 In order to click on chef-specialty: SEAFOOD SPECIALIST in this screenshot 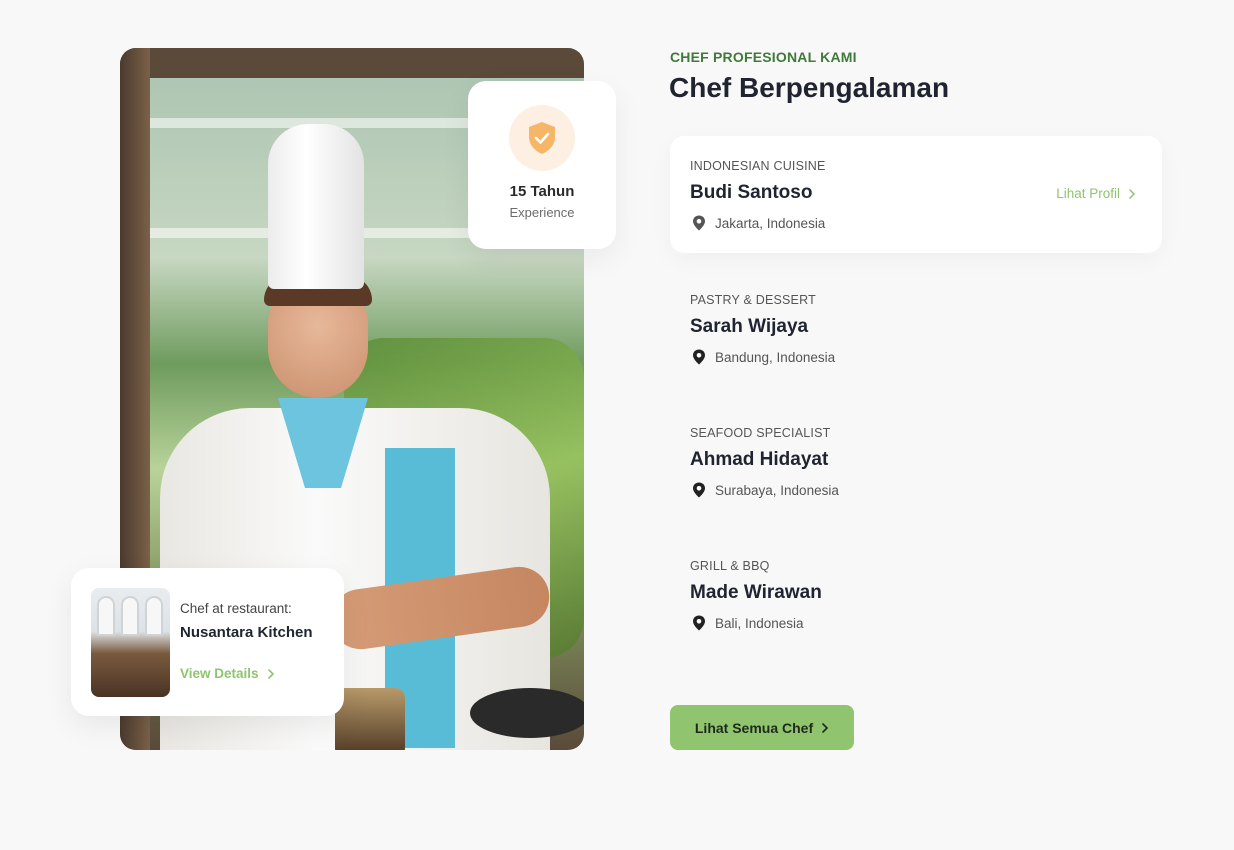, I will do `click(760, 433)`.